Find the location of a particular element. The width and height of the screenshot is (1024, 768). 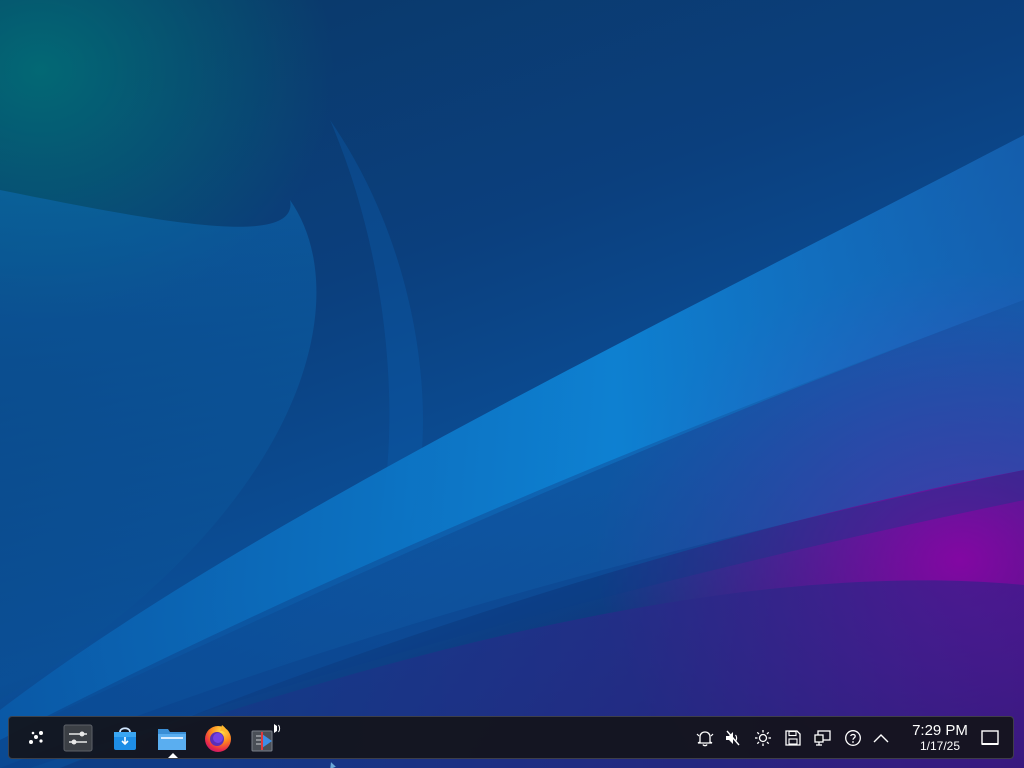

tray-notifications is located at coordinates (705, 738).